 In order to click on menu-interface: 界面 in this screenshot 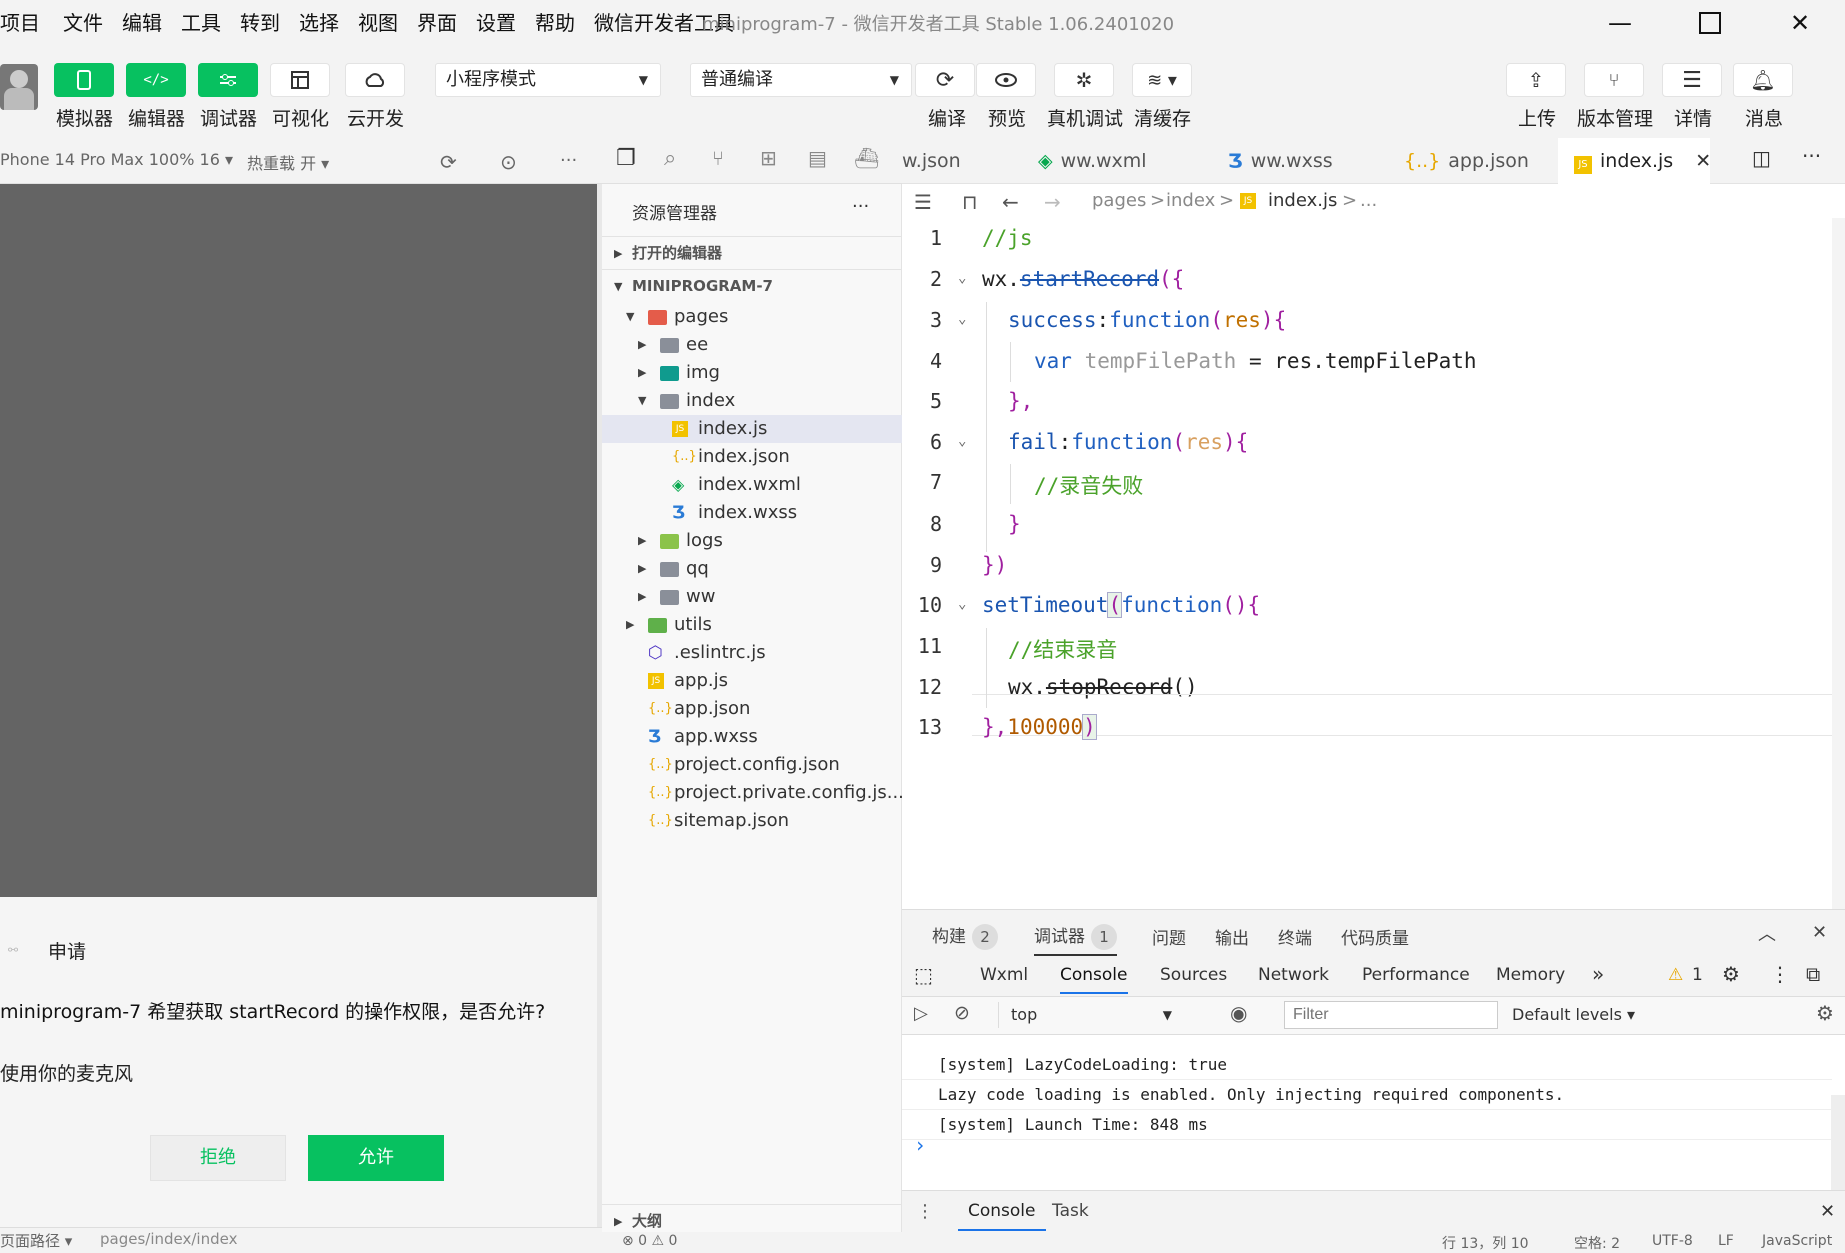, I will do `click(441, 23)`.